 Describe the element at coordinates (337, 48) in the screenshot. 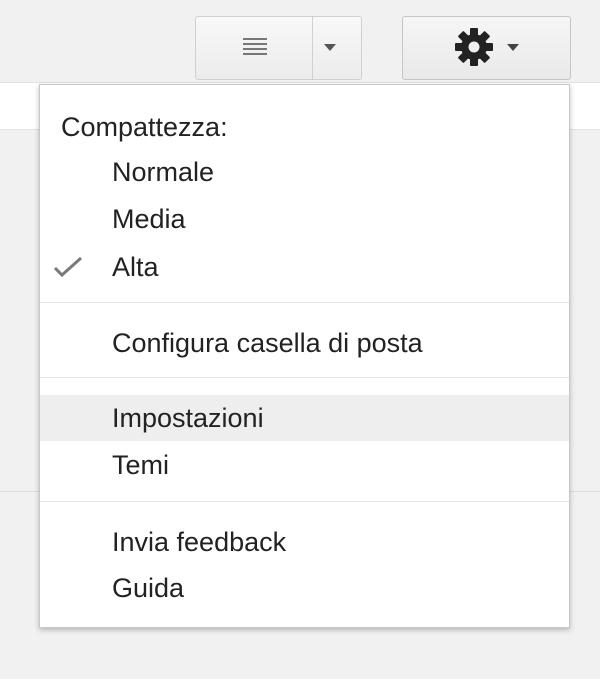

I see `view-options-dropdown-button` at that location.